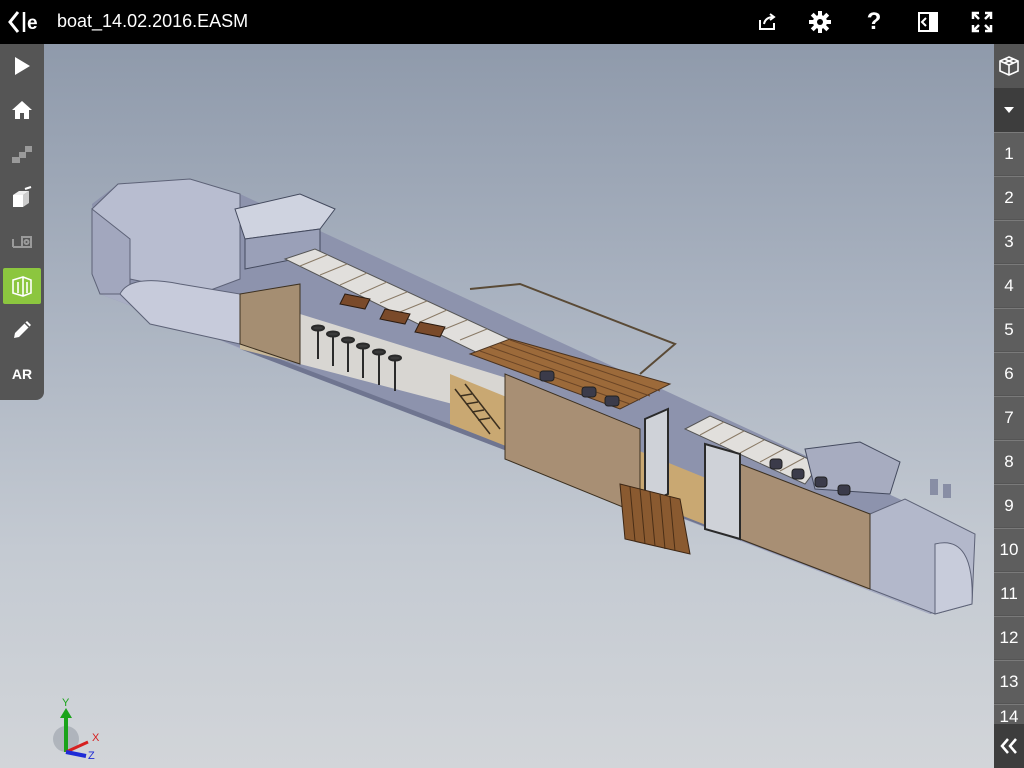 The width and height of the screenshot is (1024, 768). I want to click on explode-button, so click(22, 198).